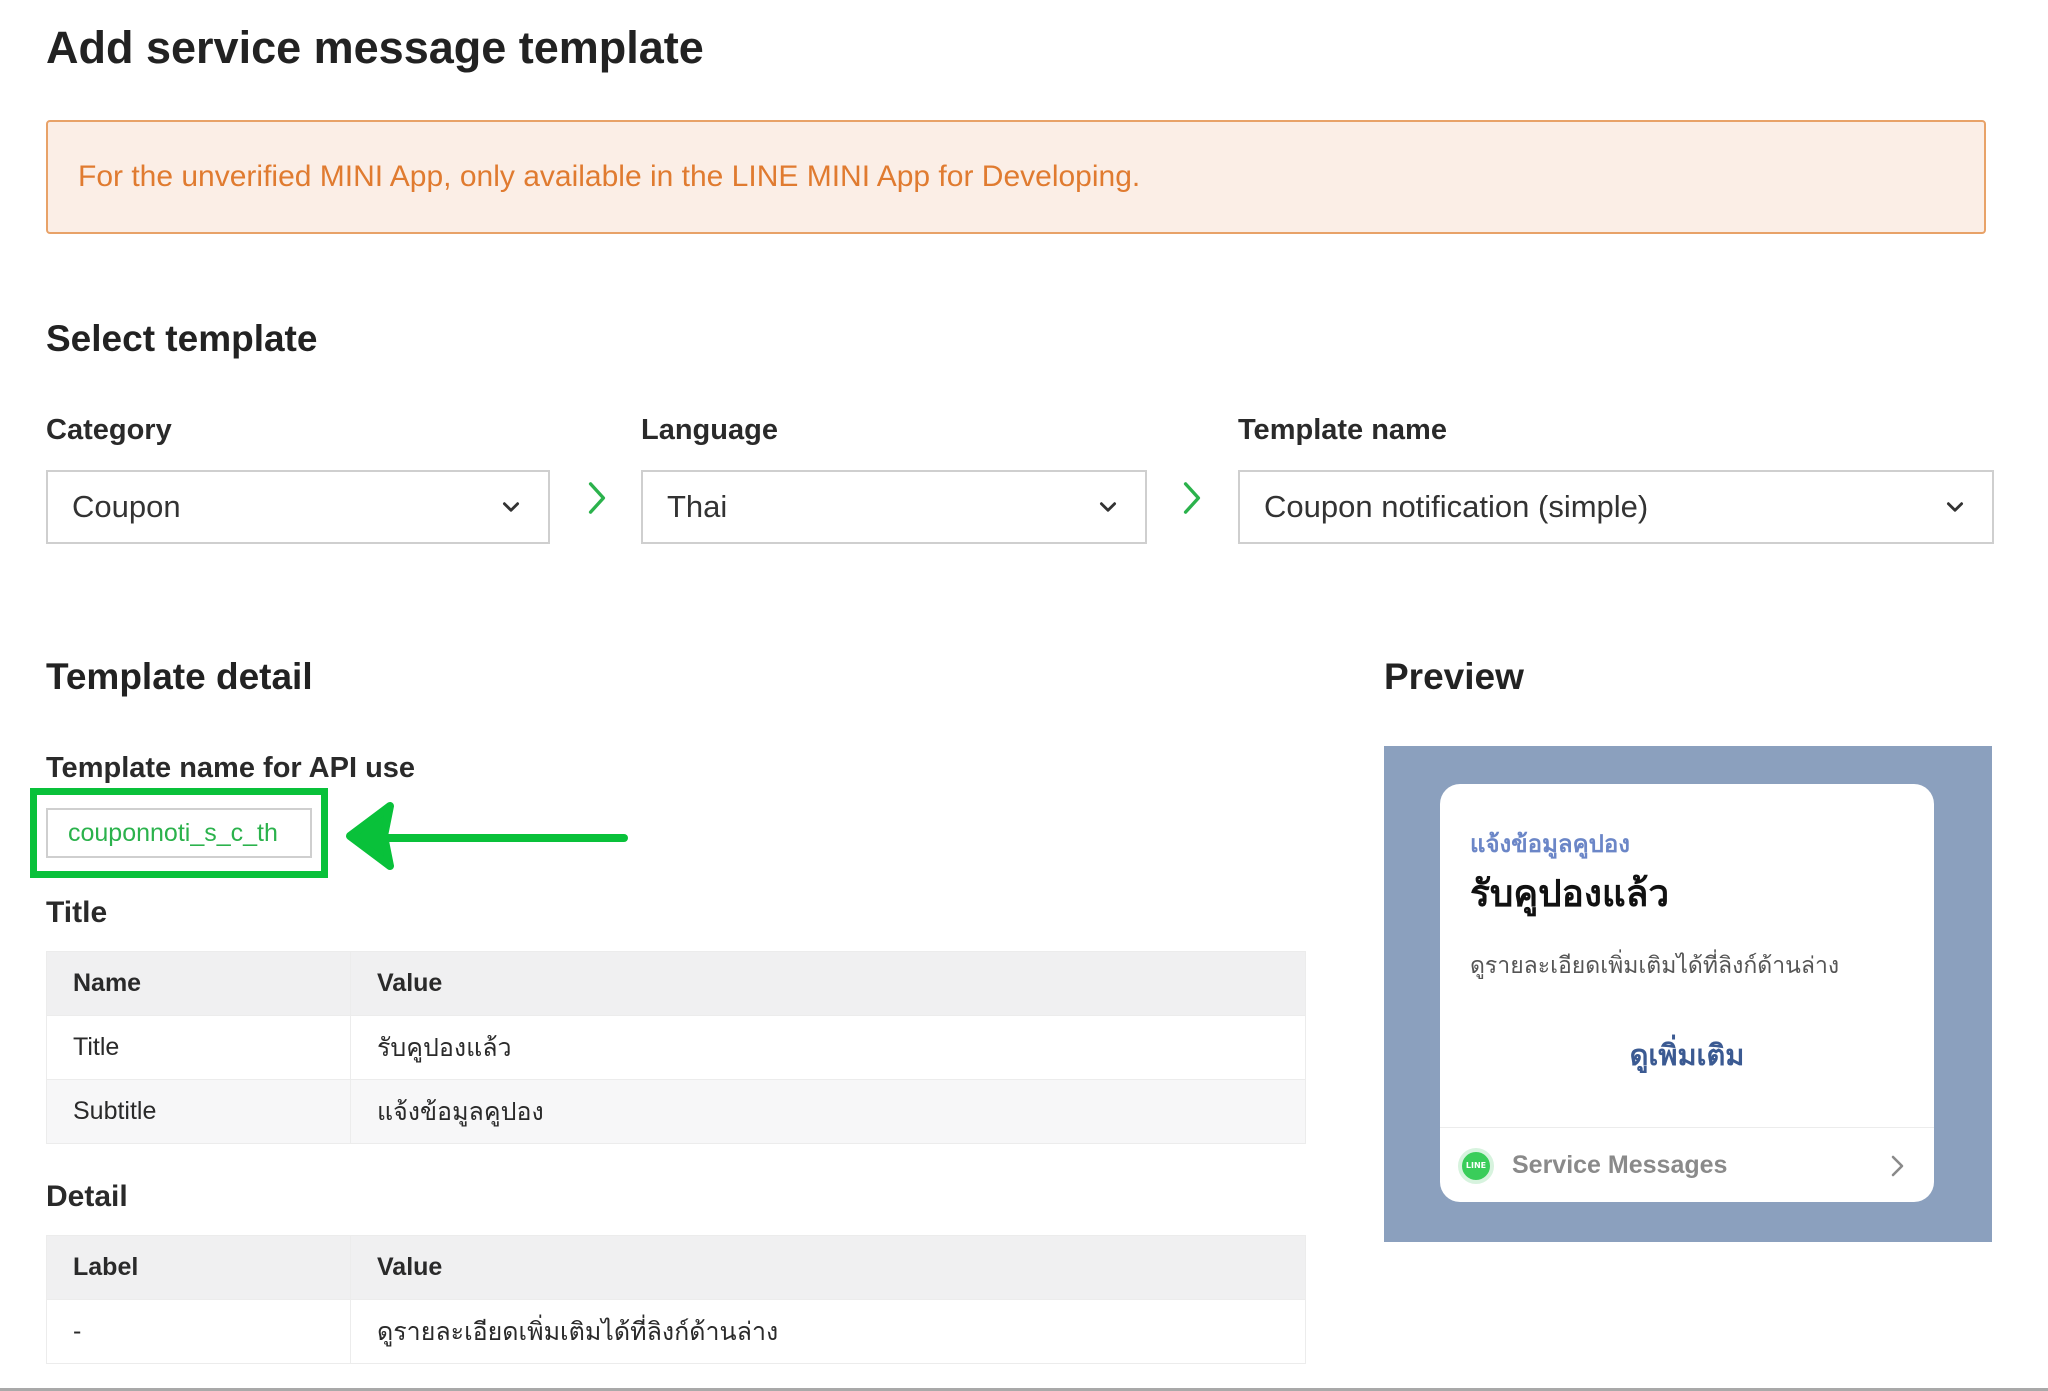 This screenshot has height=1391, width=2048. I want to click on column-header-name: Name, so click(198, 983).